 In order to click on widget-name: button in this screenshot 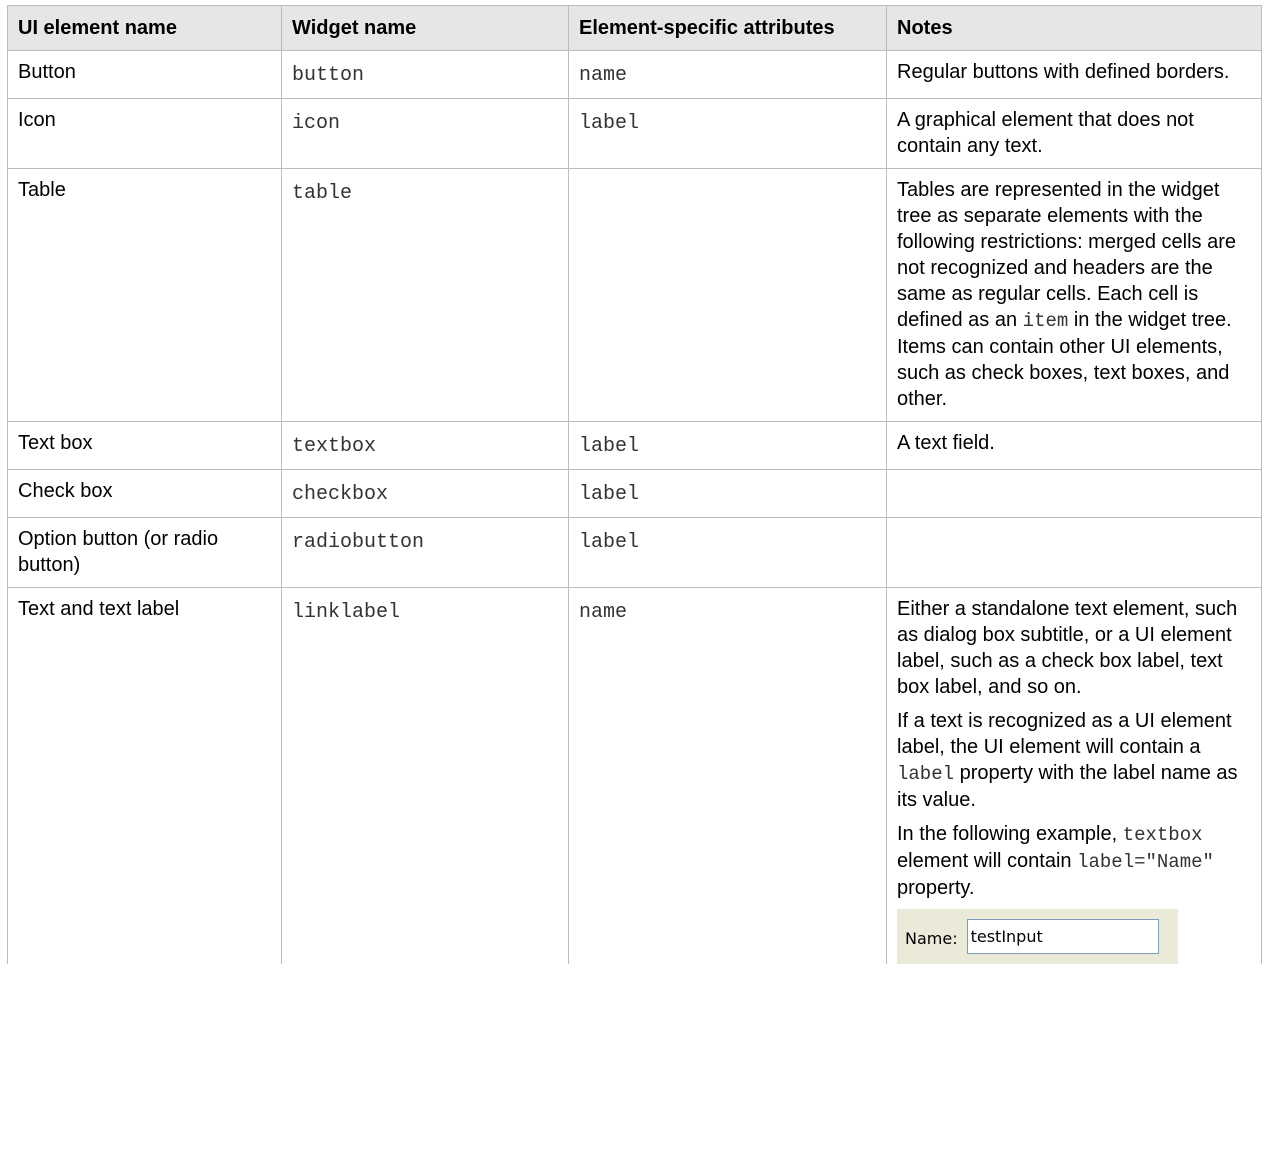, I will do `click(425, 74)`.